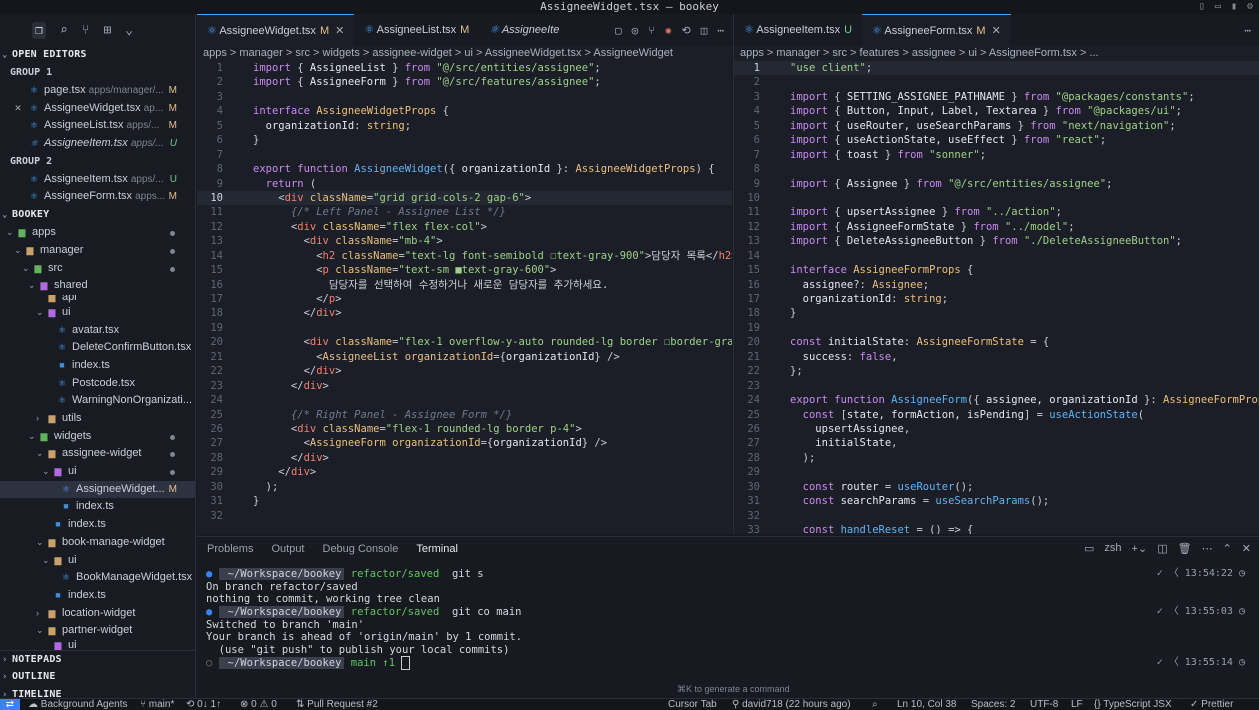 The image size is (1259, 710). I want to click on source-control-icon: ⑂, so click(86, 30).